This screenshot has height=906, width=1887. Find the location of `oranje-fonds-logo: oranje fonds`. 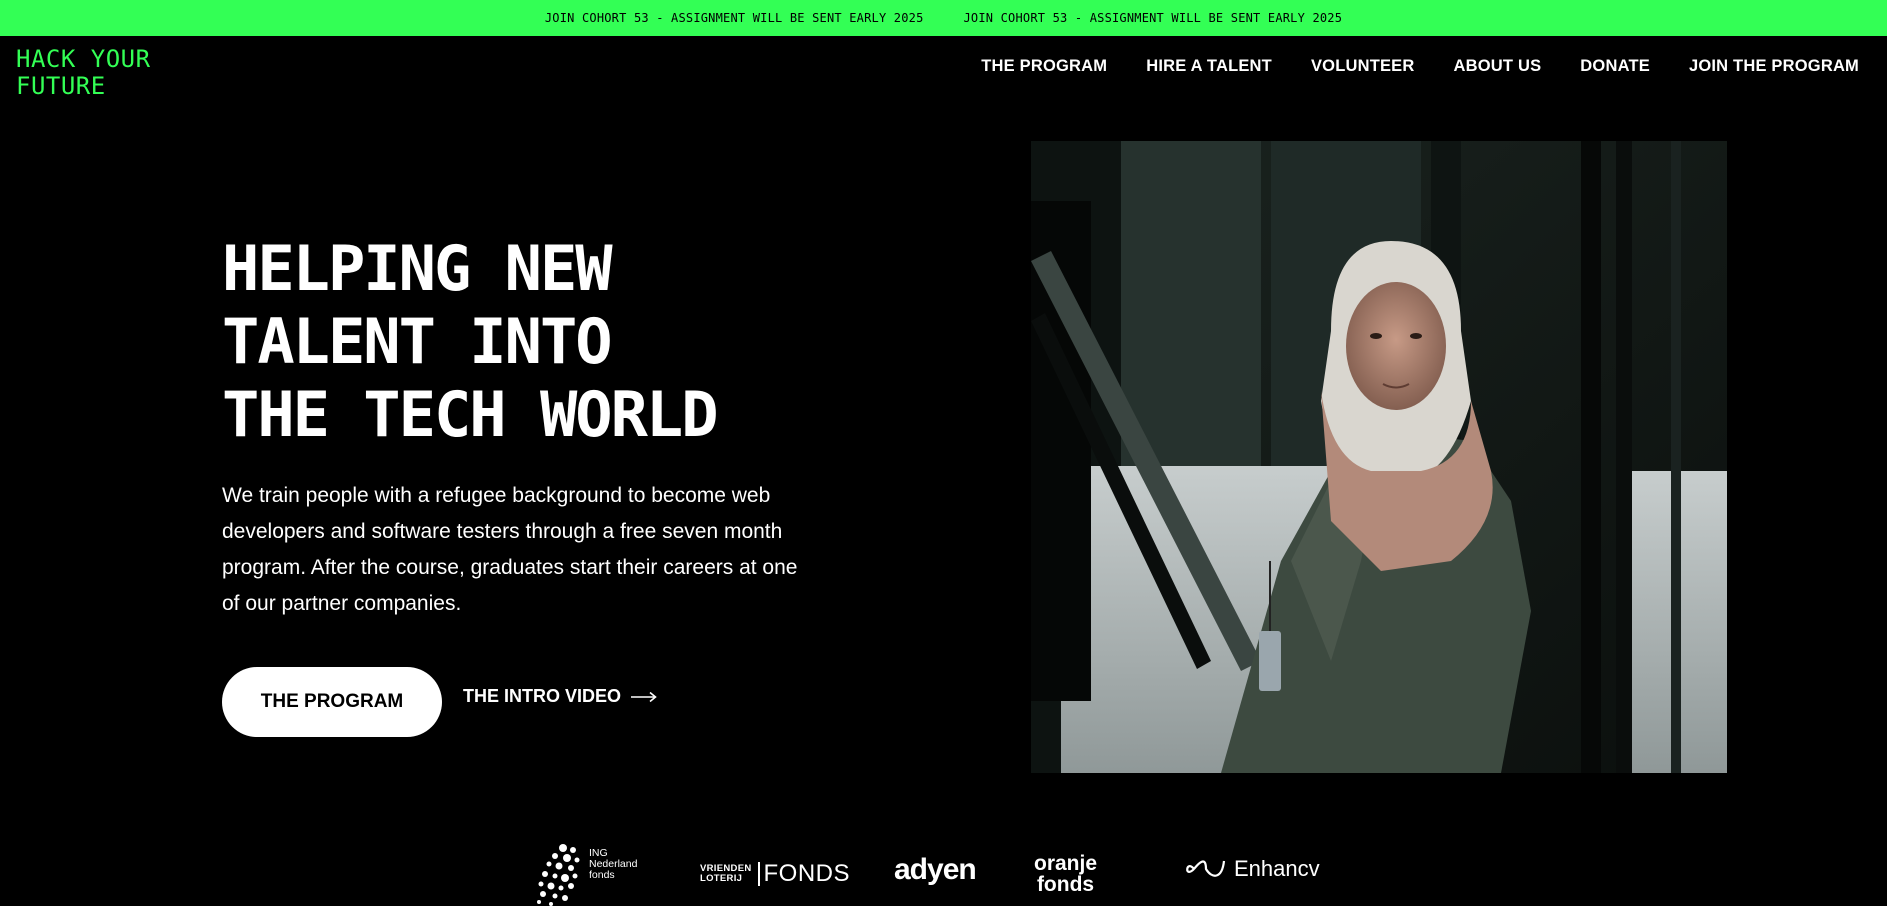

oranje-fonds-logo: oranje fonds is located at coordinates (1065, 874).